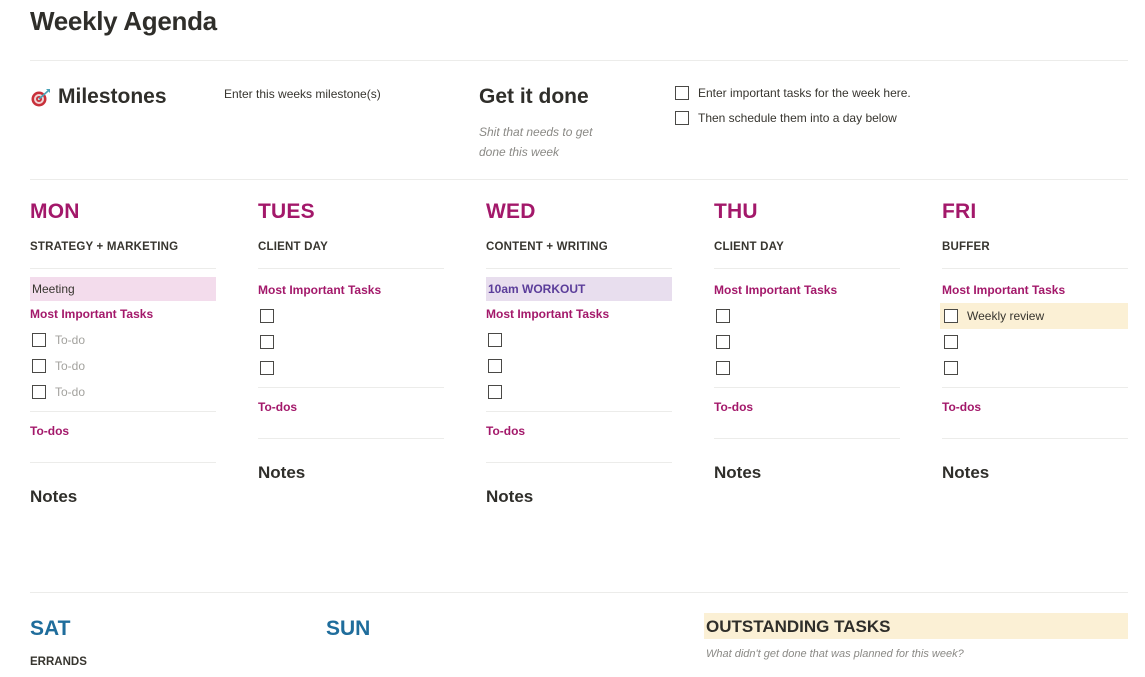 The image size is (1145, 677). Describe the element at coordinates (286, 211) in the screenshot. I see `day-name: TUES` at that location.